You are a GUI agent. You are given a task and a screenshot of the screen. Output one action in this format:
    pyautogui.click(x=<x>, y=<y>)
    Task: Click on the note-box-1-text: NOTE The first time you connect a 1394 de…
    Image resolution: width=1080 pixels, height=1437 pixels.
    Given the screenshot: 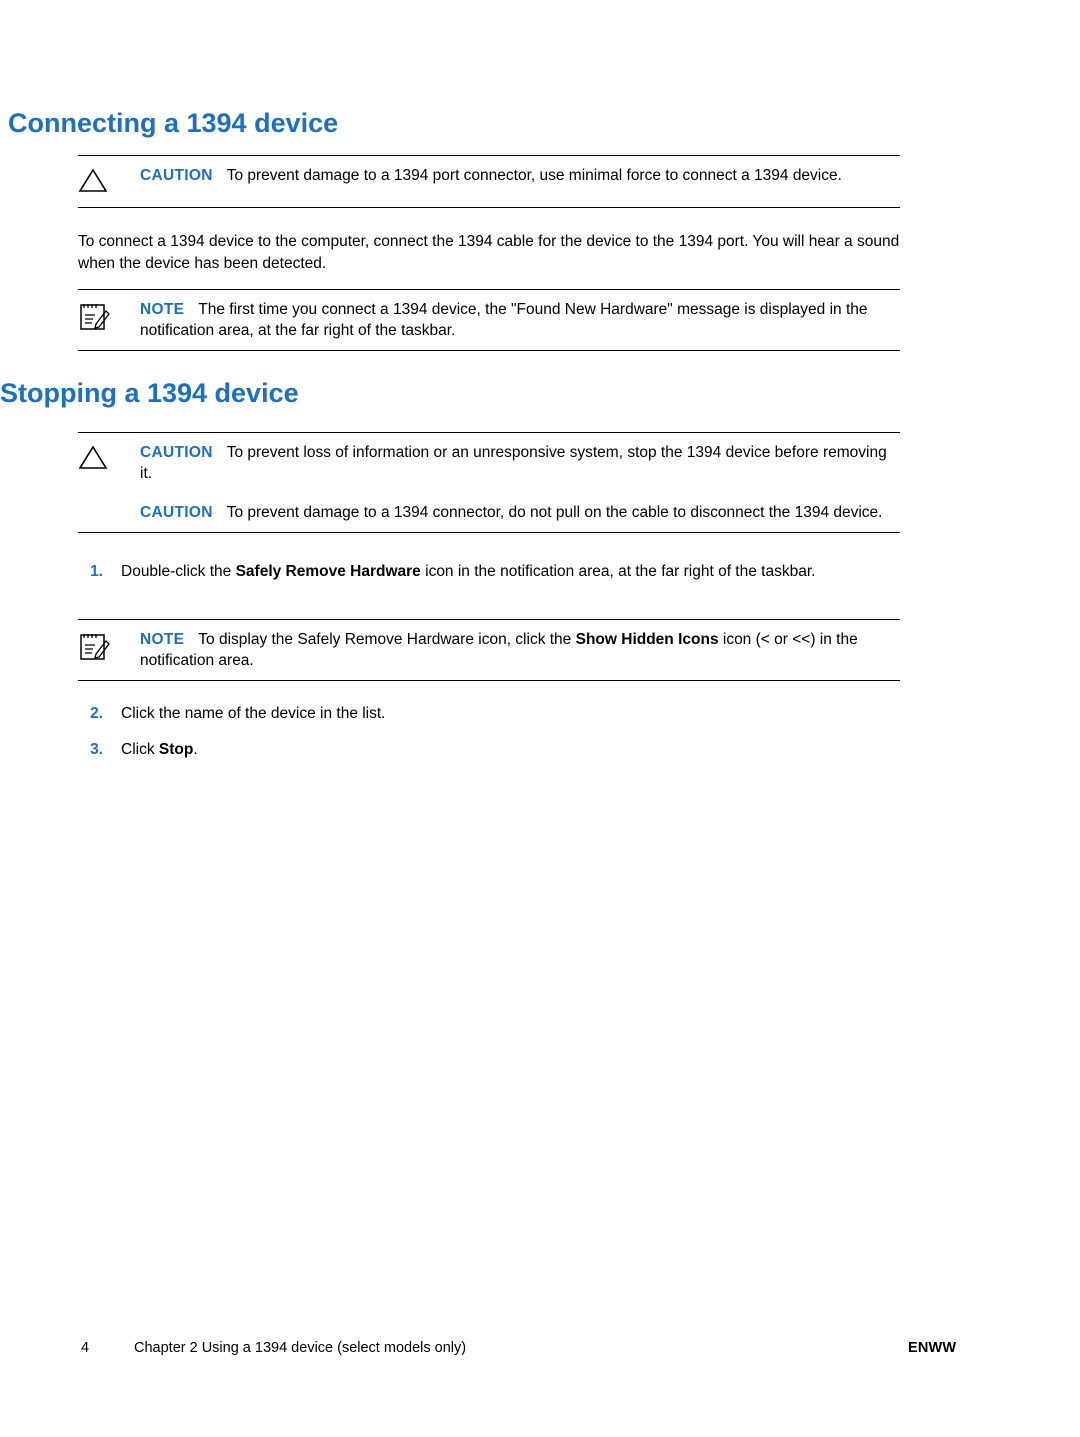 What is the action you would take?
    pyautogui.click(x=520, y=320)
    